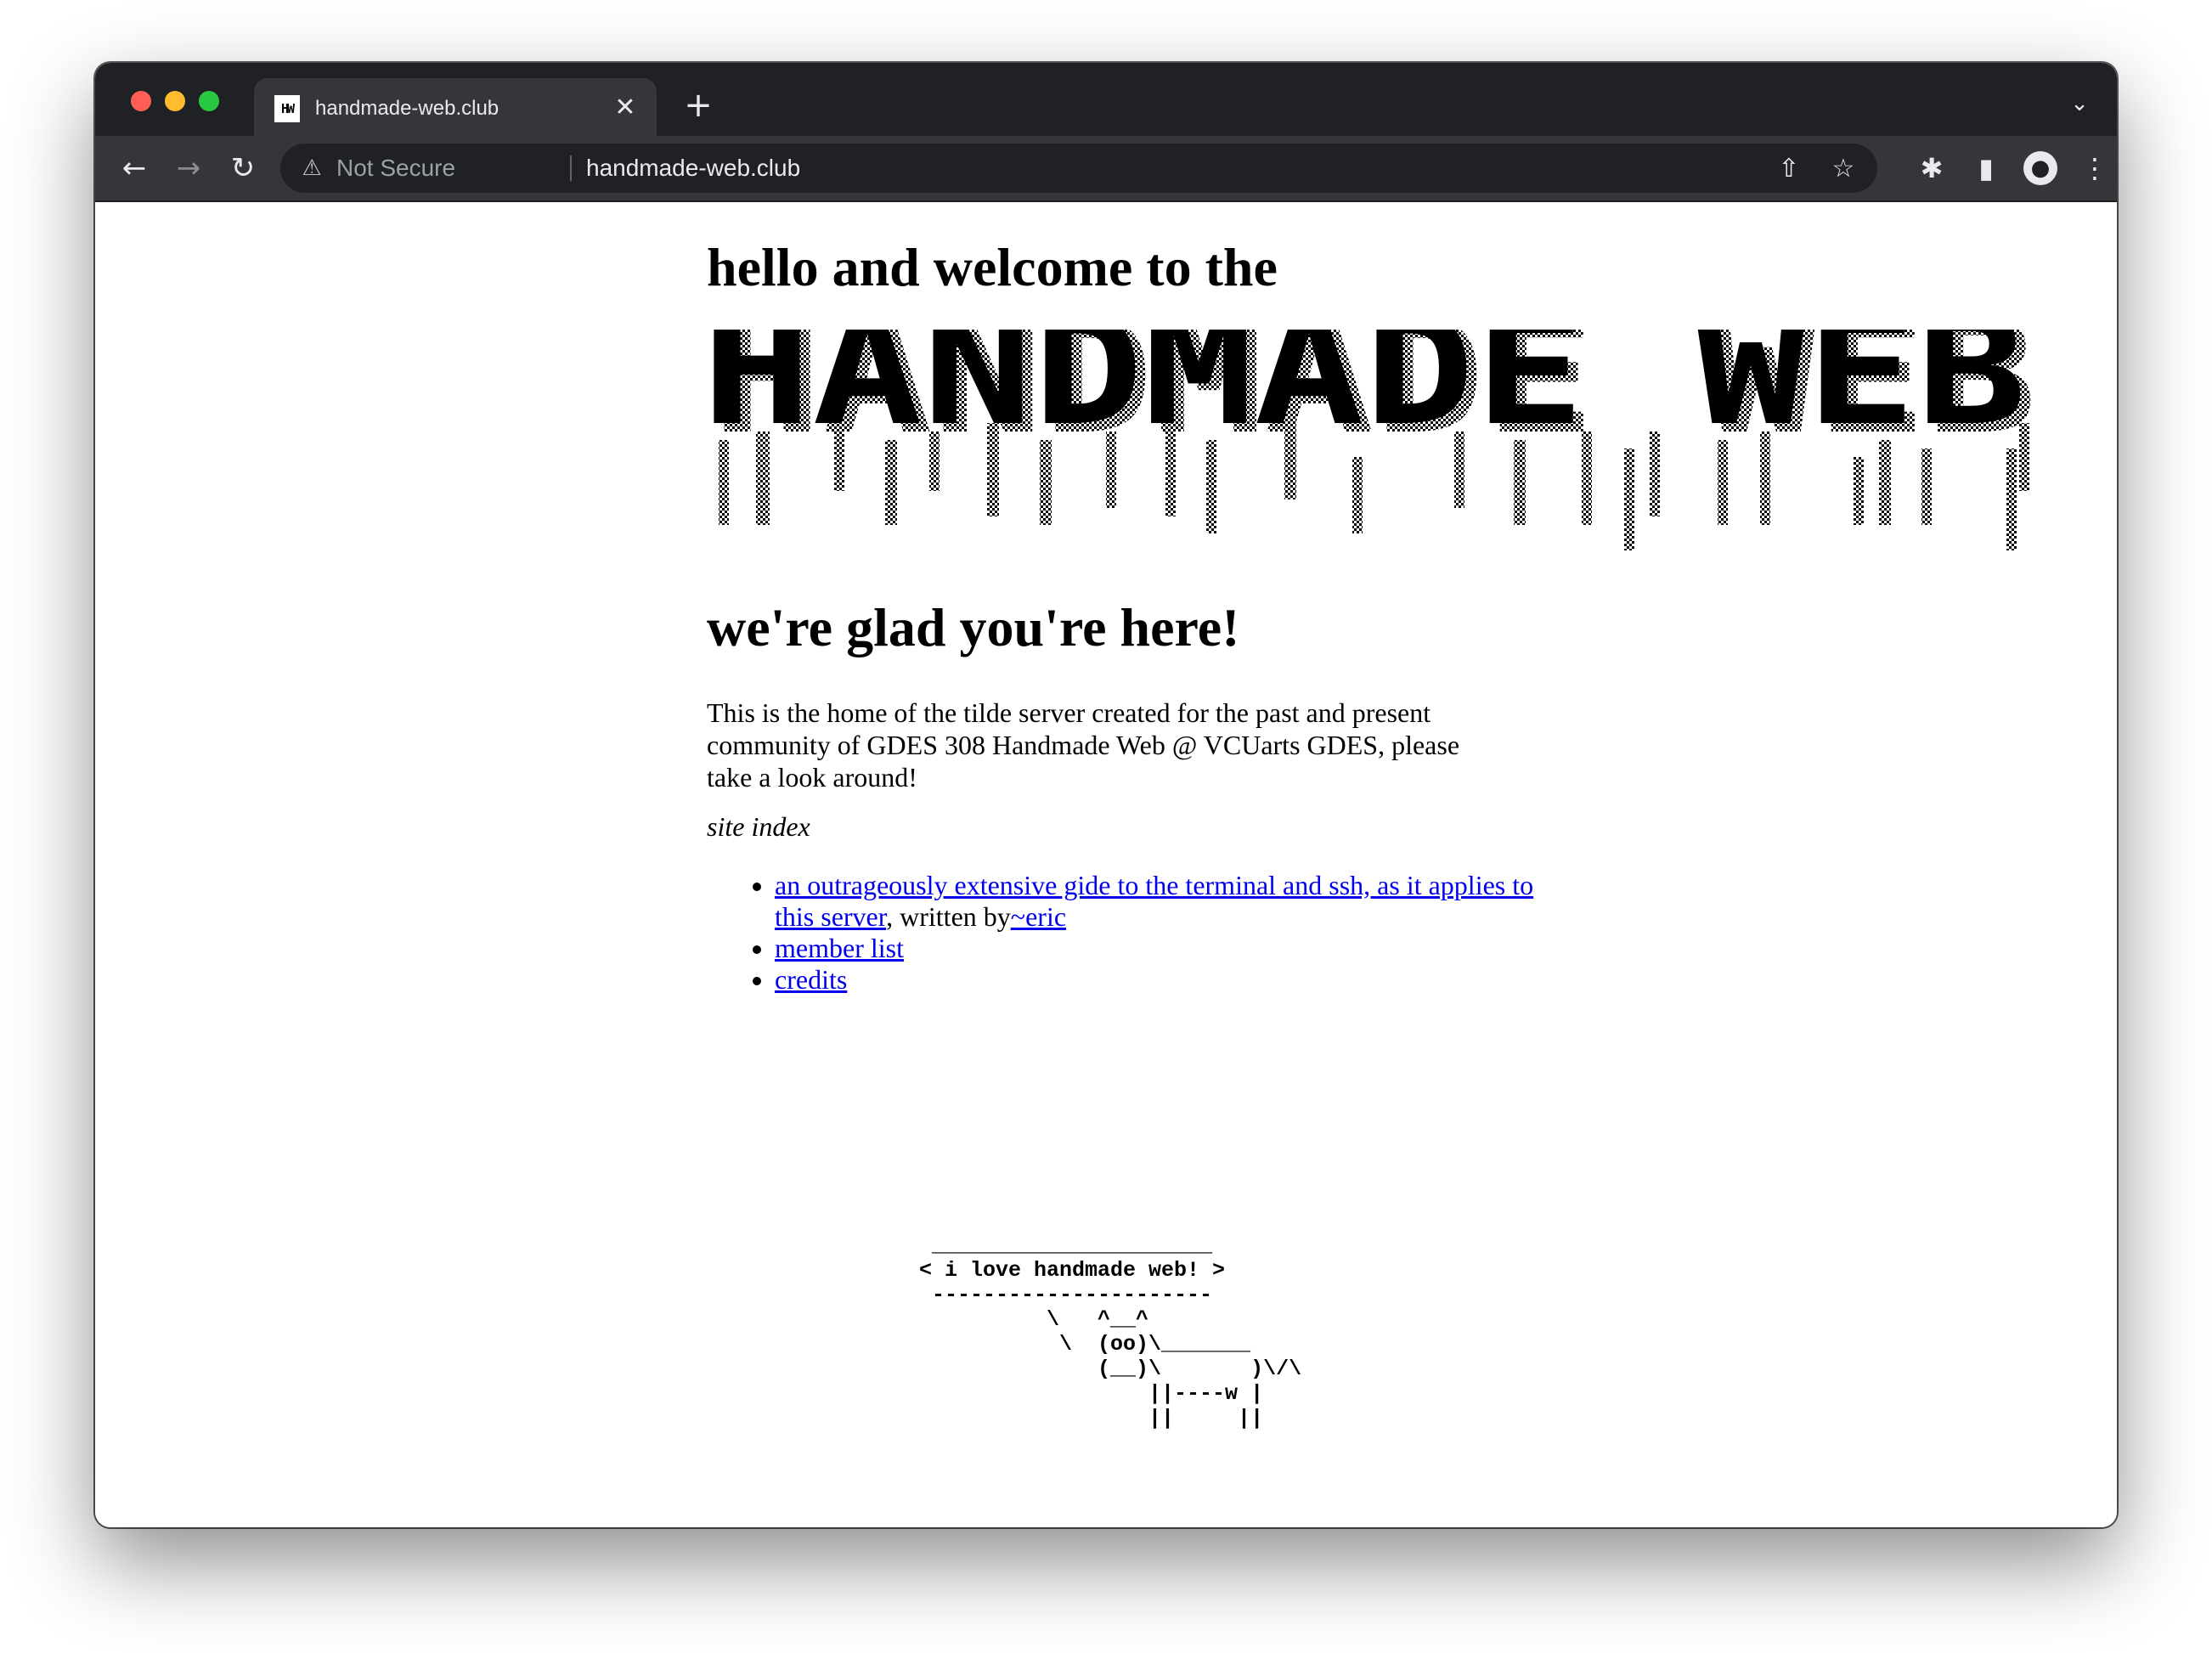  I want to click on reload-icon: ↻, so click(243, 168).